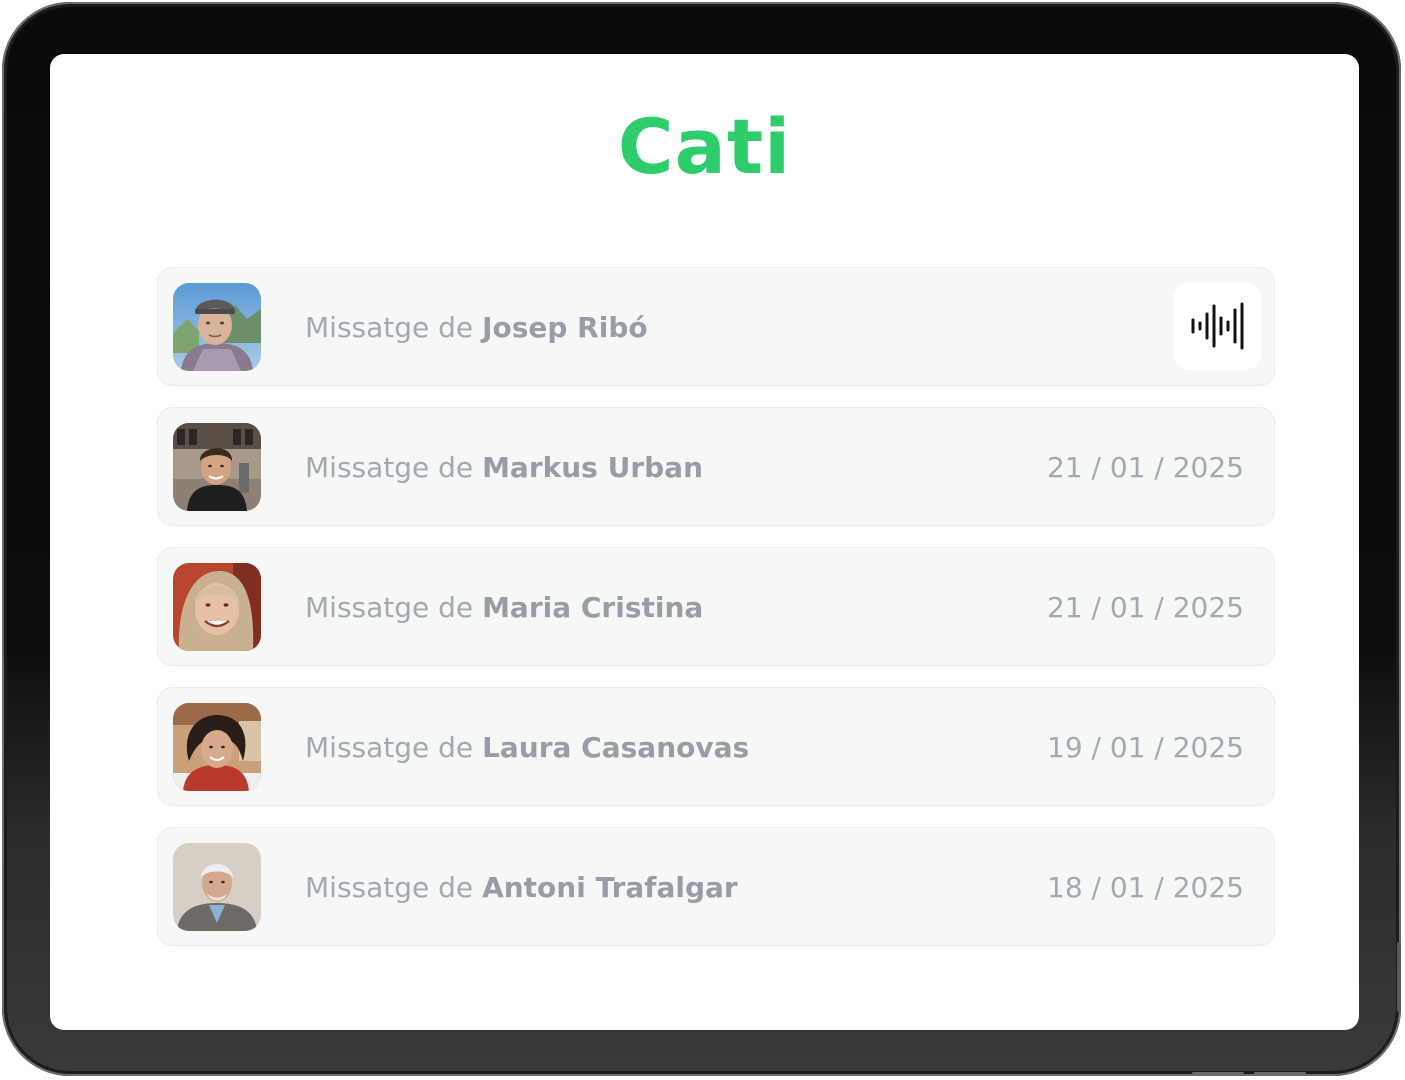 The width and height of the screenshot is (1405, 1080). What do you see at coordinates (716, 466) in the screenshot?
I see `message-card-markus-urban: Missatge de Markus Urban 21 / 01 / 2025` at bounding box center [716, 466].